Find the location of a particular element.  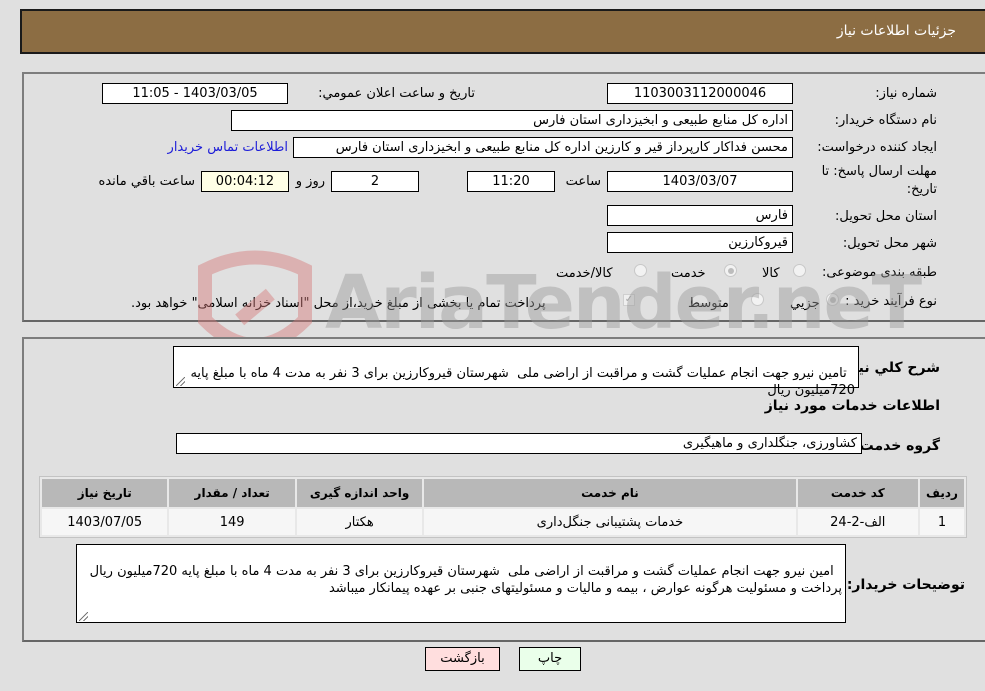

service-group-field: کشاورزی، جنگلداری و ماهیگیری is located at coordinates (519, 443).